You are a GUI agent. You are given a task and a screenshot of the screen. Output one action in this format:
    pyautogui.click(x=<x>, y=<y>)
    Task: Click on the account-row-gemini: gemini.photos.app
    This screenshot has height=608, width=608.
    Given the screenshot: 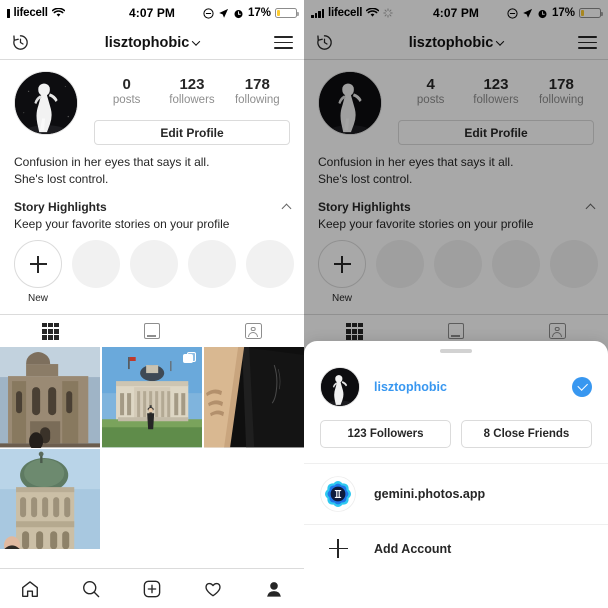 What is the action you would take?
    pyautogui.click(x=456, y=494)
    